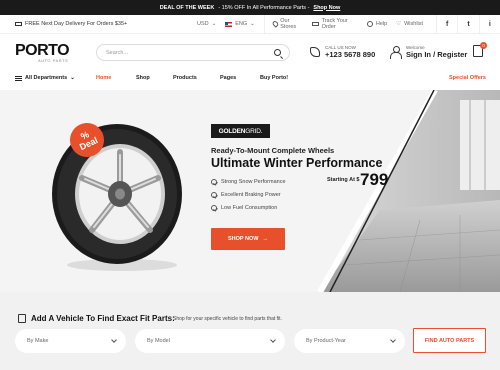  What do you see at coordinates (489, 24) in the screenshot?
I see `instagram-icon: i` at bounding box center [489, 24].